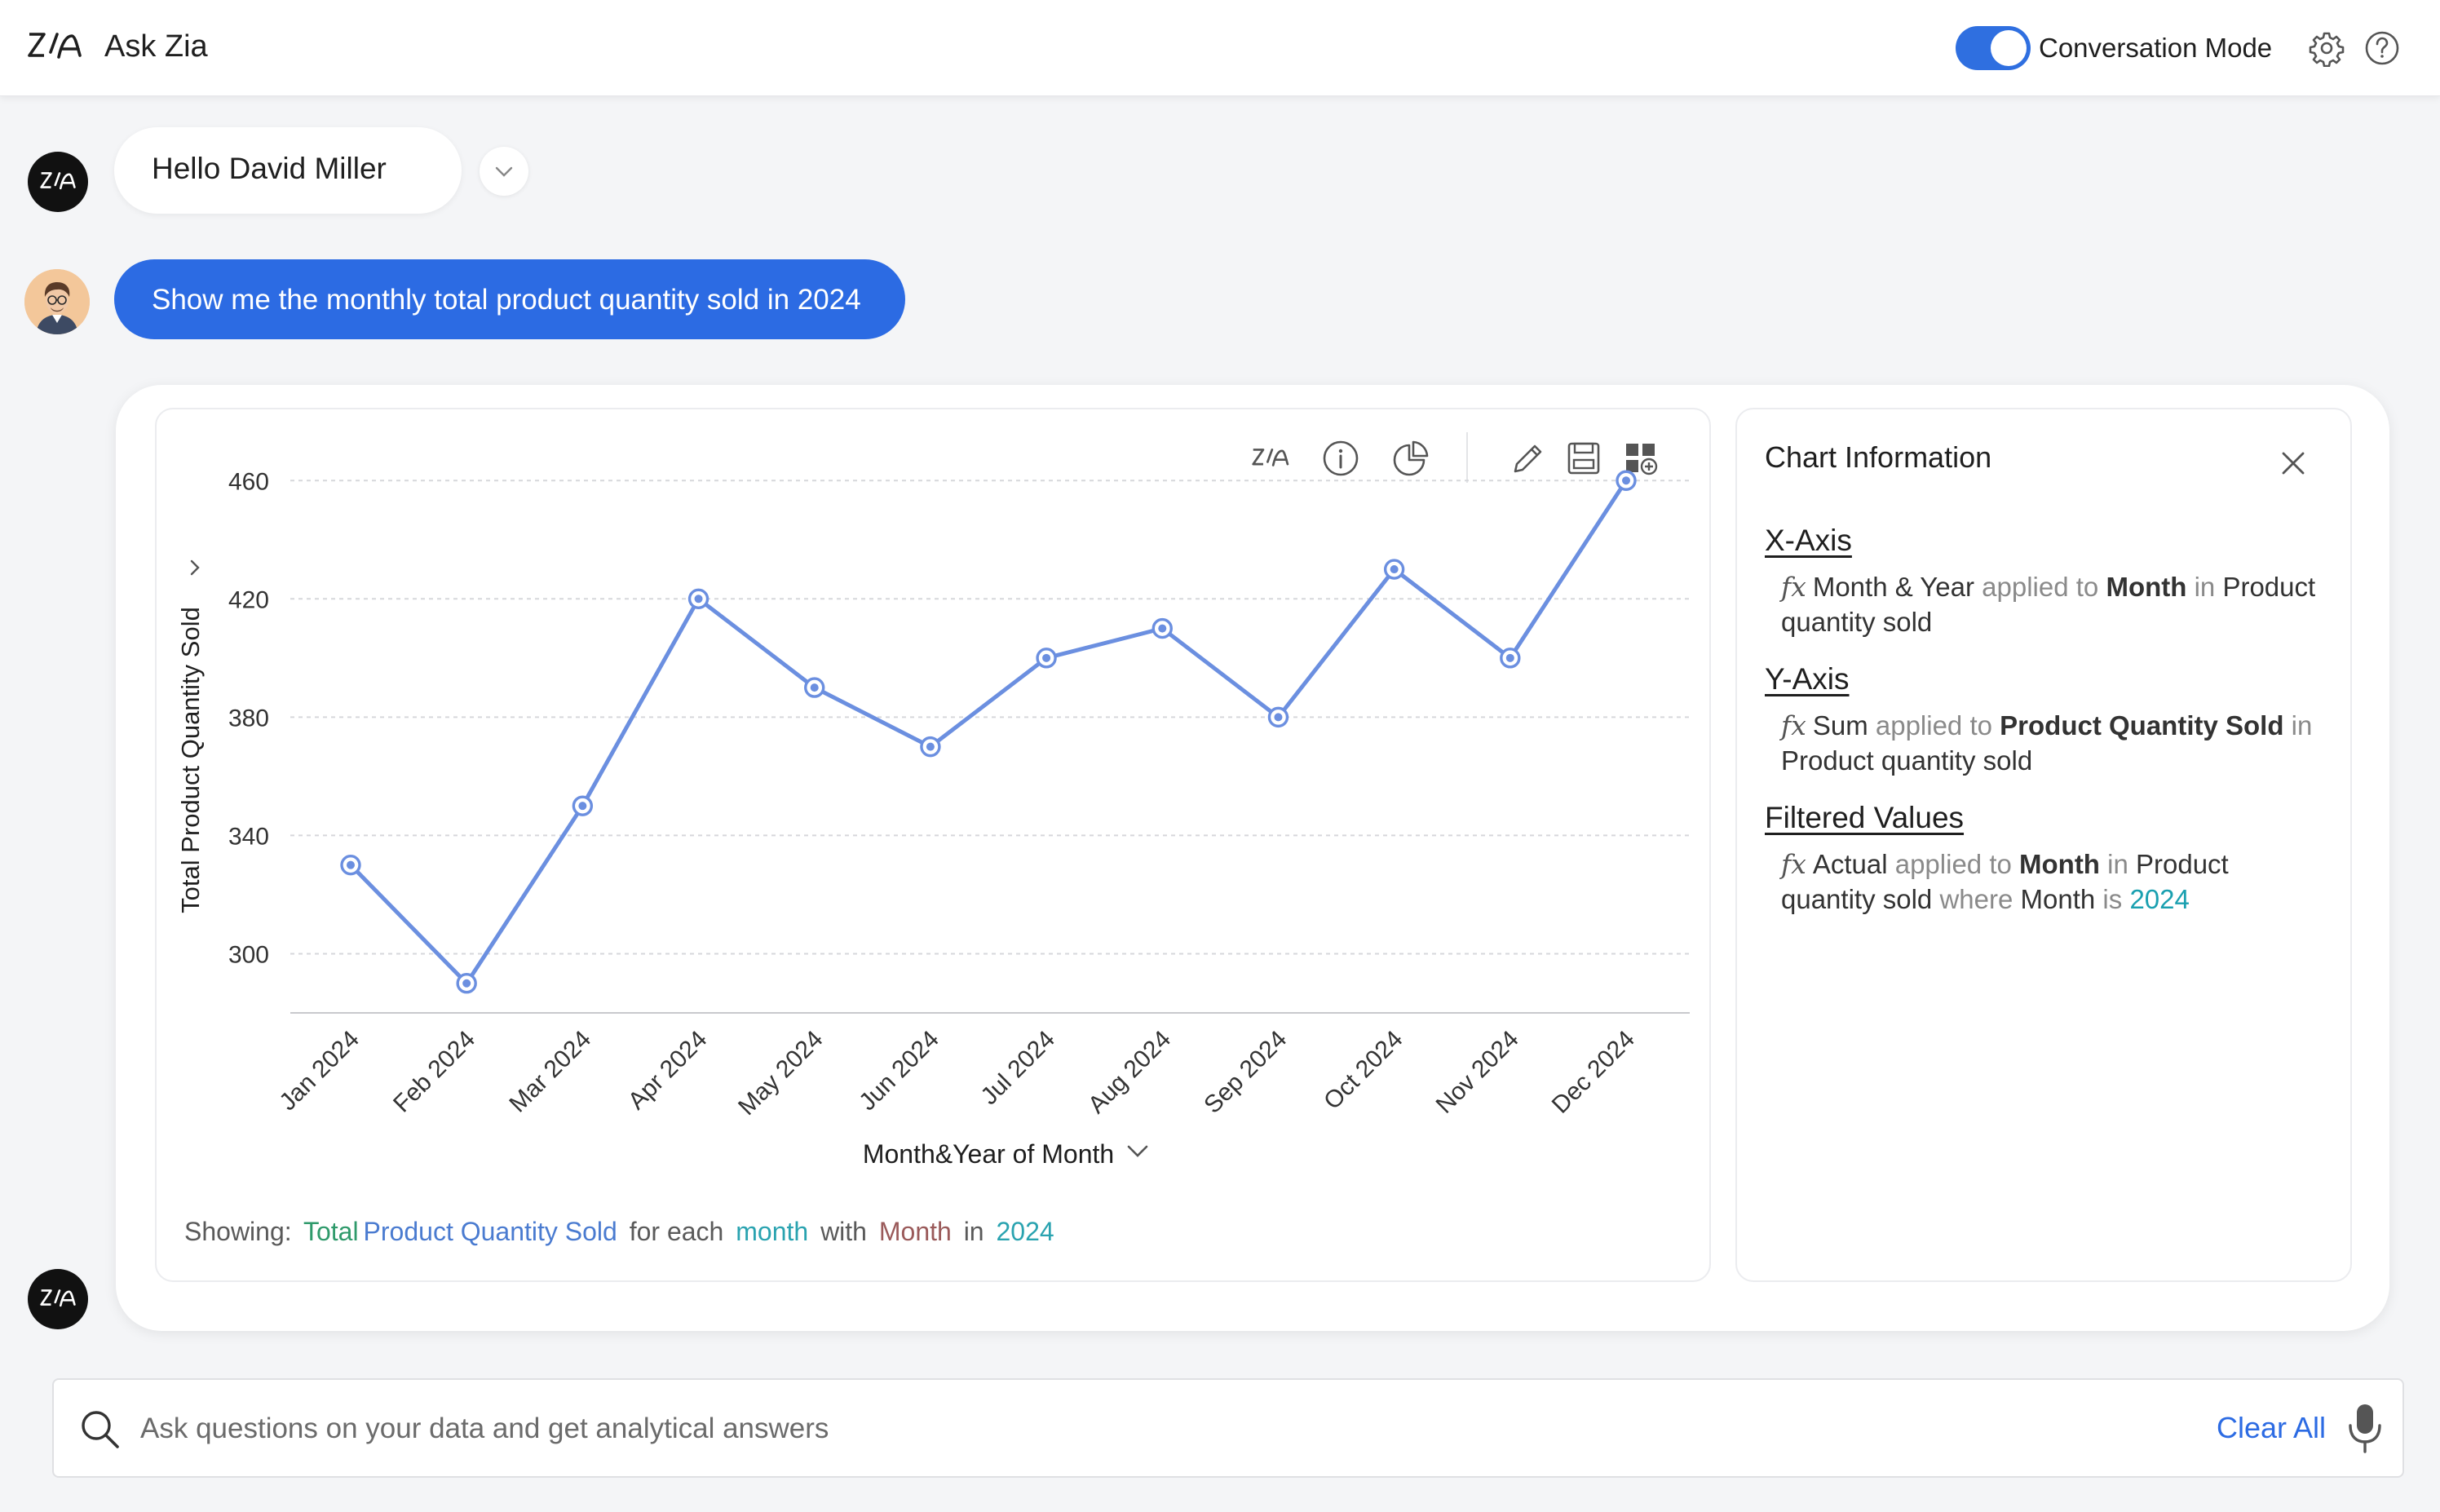 Image resolution: width=2440 pixels, height=1512 pixels. What do you see at coordinates (320, 1071) in the screenshot?
I see `x-tick-label: Jan 2024` at bounding box center [320, 1071].